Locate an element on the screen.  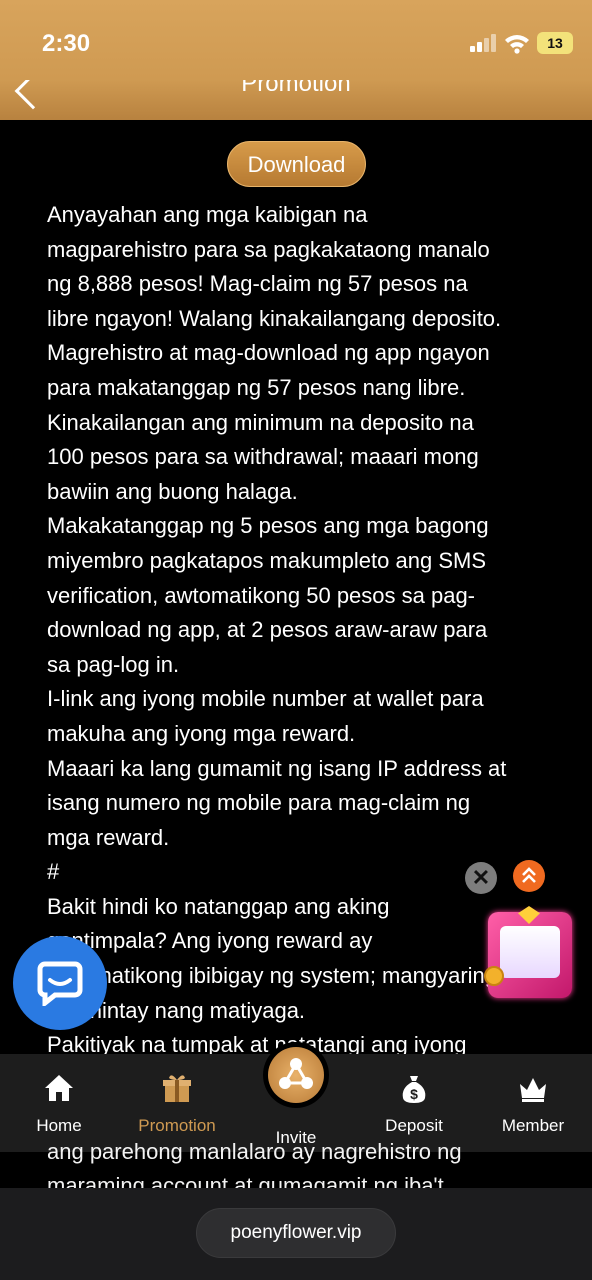
home-icon is located at coordinates (59, 1088).